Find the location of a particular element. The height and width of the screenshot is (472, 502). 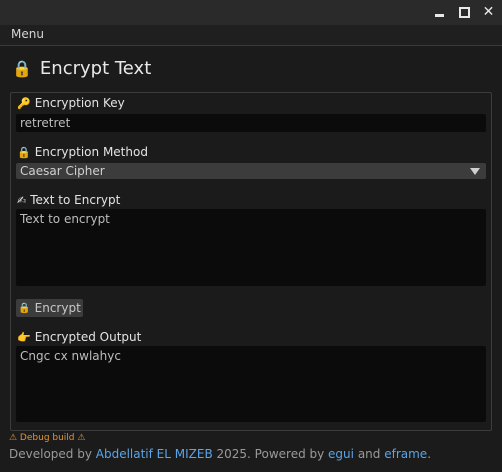

footer-suffix: . is located at coordinates (429, 454).